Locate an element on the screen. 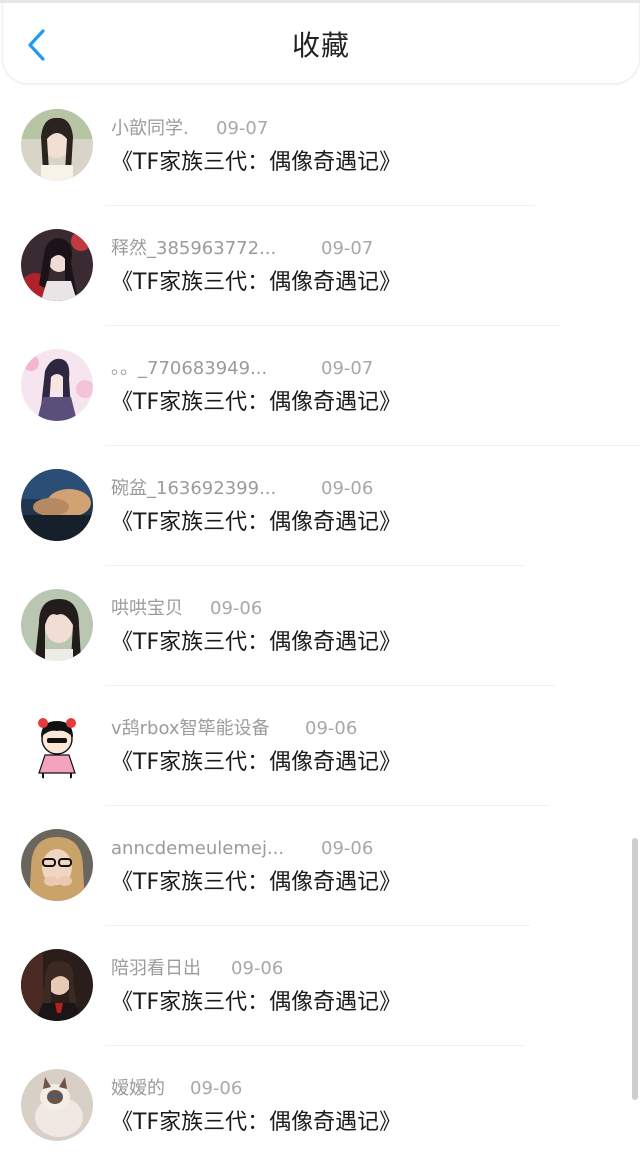  list-item: 。。_770683949... 09-07 《TF家族三代：偶像奇遇记》 is located at coordinates (320, 386).